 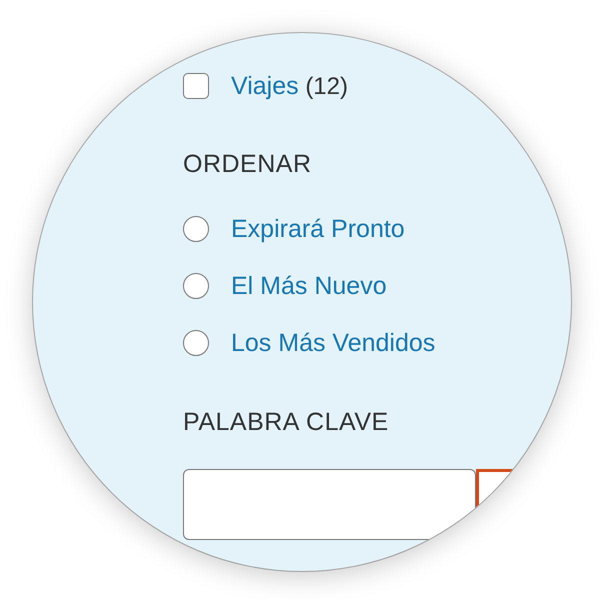 I want to click on sort-option-link: El Más Nuevo, so click(x=309, y=286).